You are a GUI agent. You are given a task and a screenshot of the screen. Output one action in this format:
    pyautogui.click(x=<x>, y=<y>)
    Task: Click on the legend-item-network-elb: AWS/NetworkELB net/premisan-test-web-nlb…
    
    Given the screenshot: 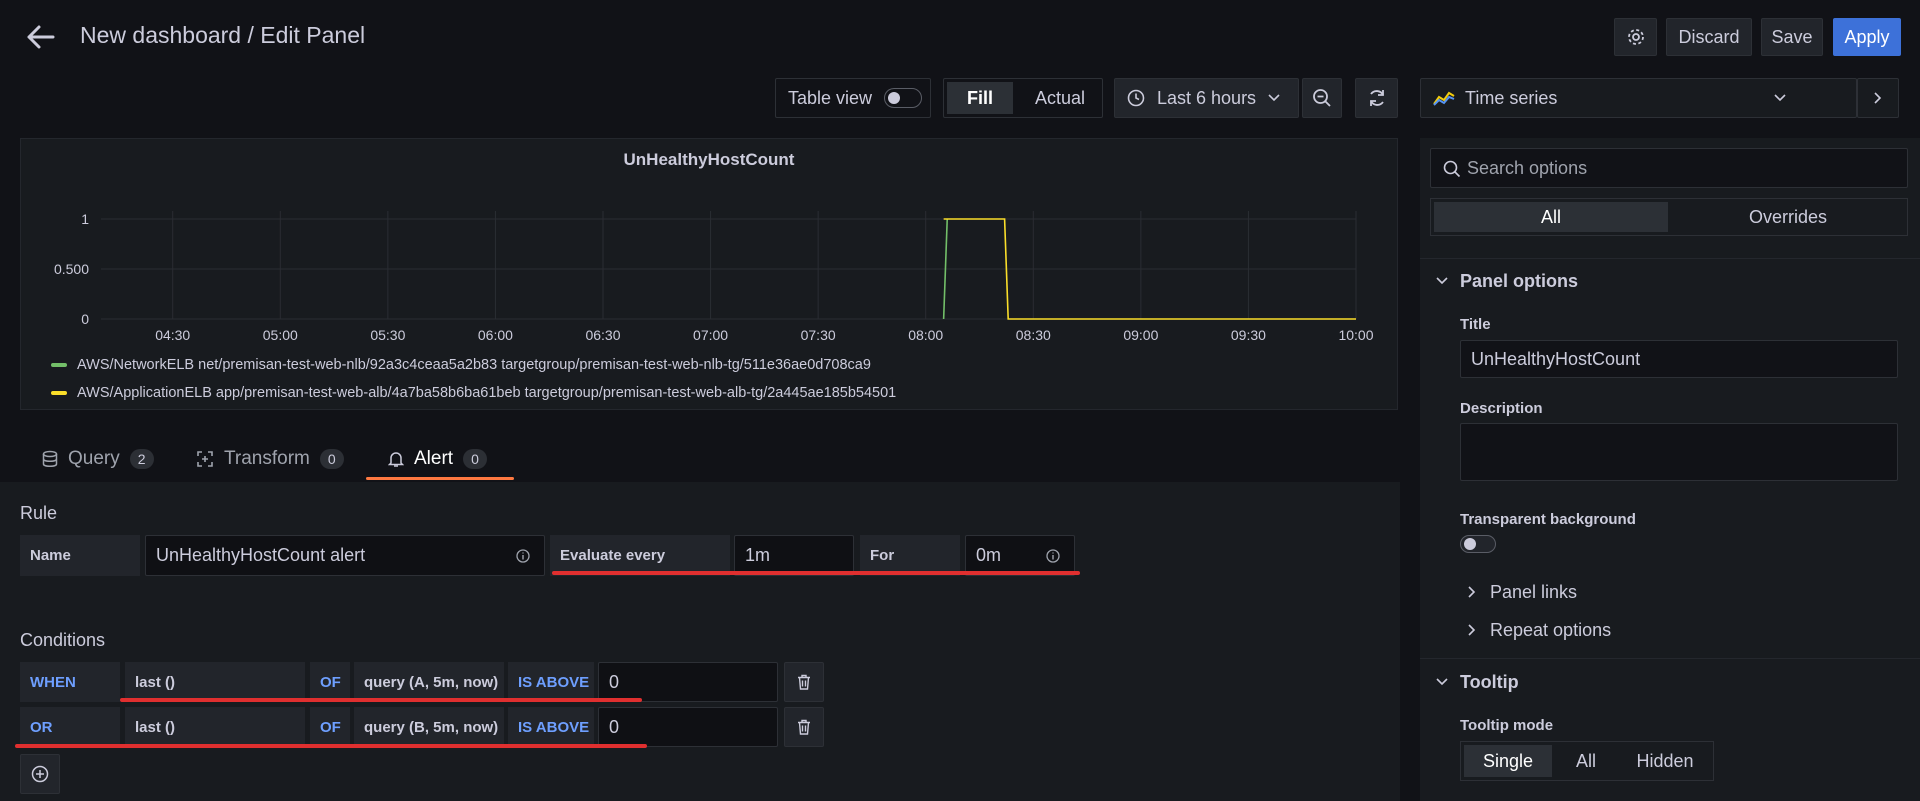 What is the action you would take?
    pyautogui.click(x=473, y=365)
    